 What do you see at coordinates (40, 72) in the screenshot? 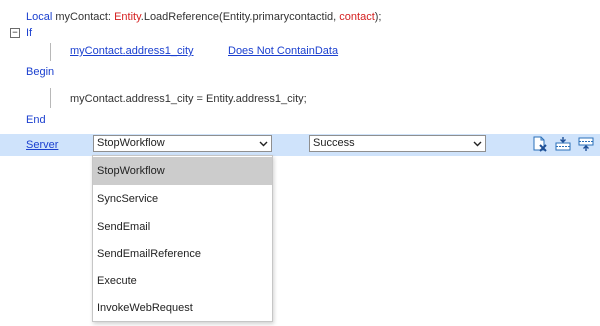
I see `begin-keyword: Begin` at bounding box center [40, 72].